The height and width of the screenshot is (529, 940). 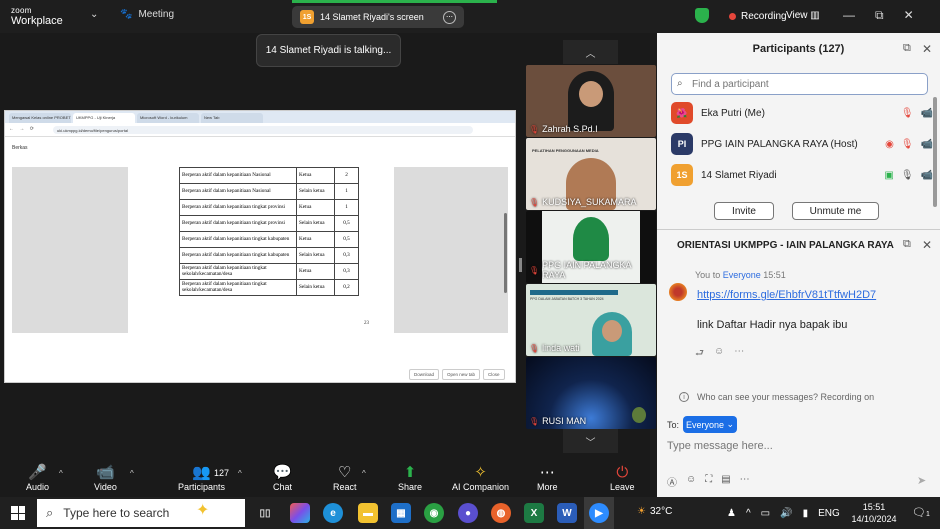 What do you see at coordinates (702, 15) in the screenshot?
I see `shield-icon` at bounding box center [702, 15].